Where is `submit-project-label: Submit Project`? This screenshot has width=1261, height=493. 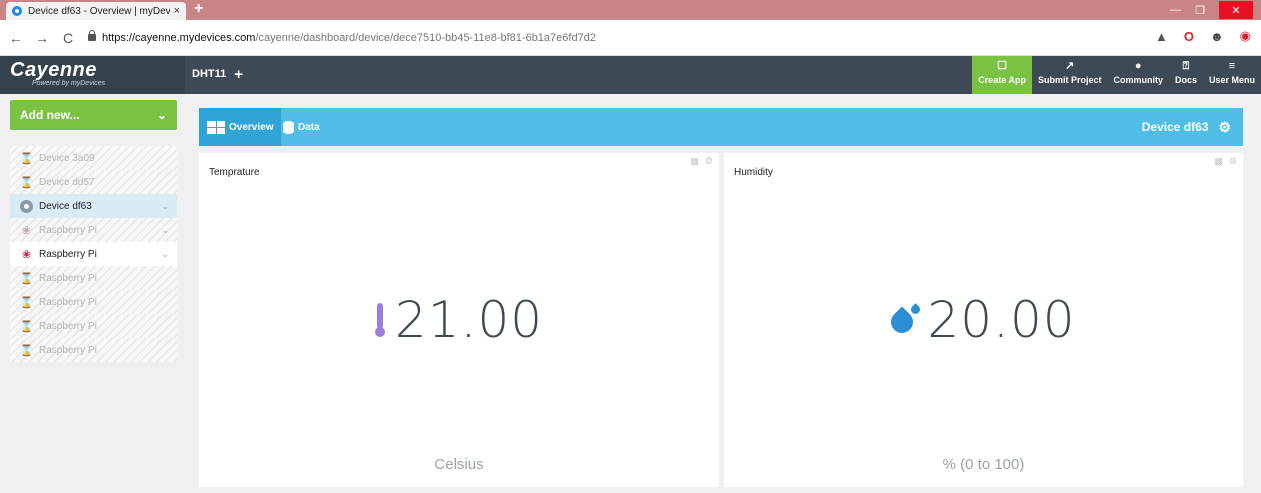 submit-project-label: Submit Project is located at coordinates (1069, 80).